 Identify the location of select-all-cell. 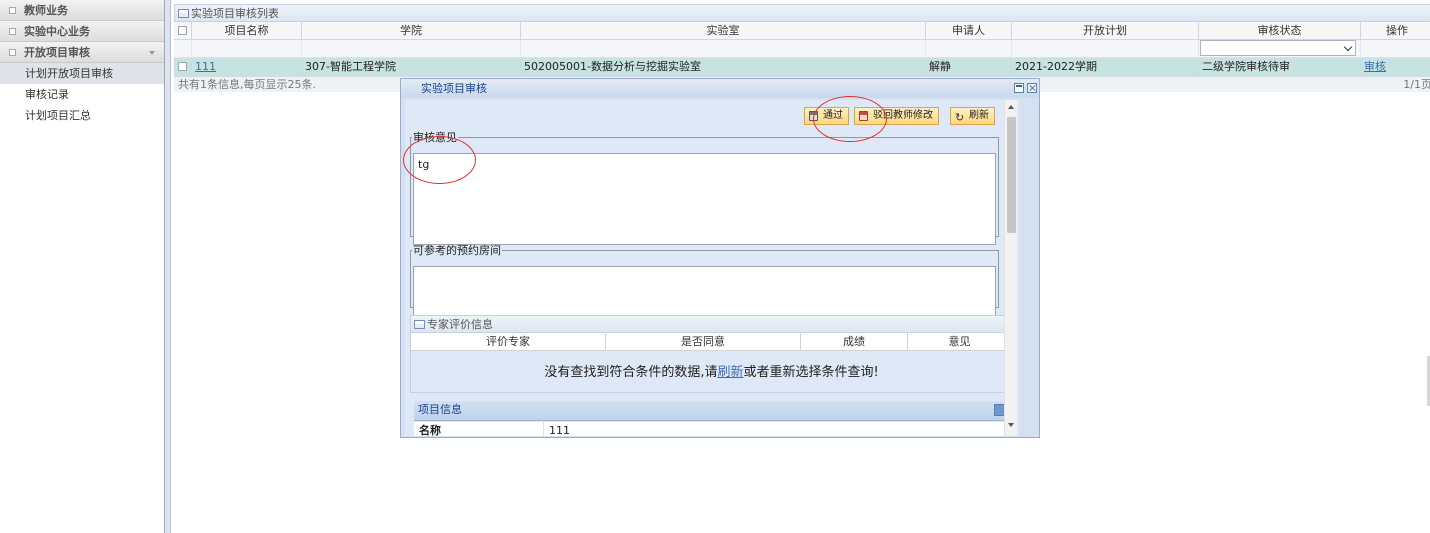
(183, 31).